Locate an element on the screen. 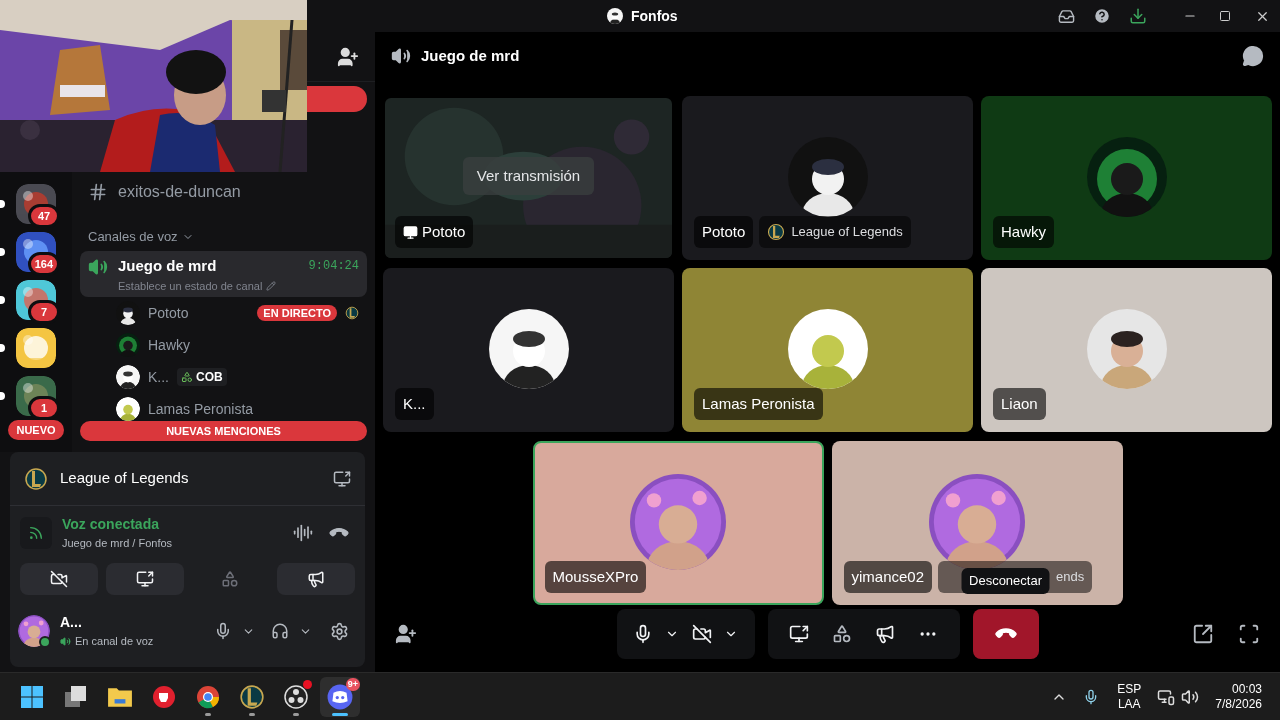 The image size is (1280, 720). participant-name: MousseXPro is located at coordinates (595, 577).